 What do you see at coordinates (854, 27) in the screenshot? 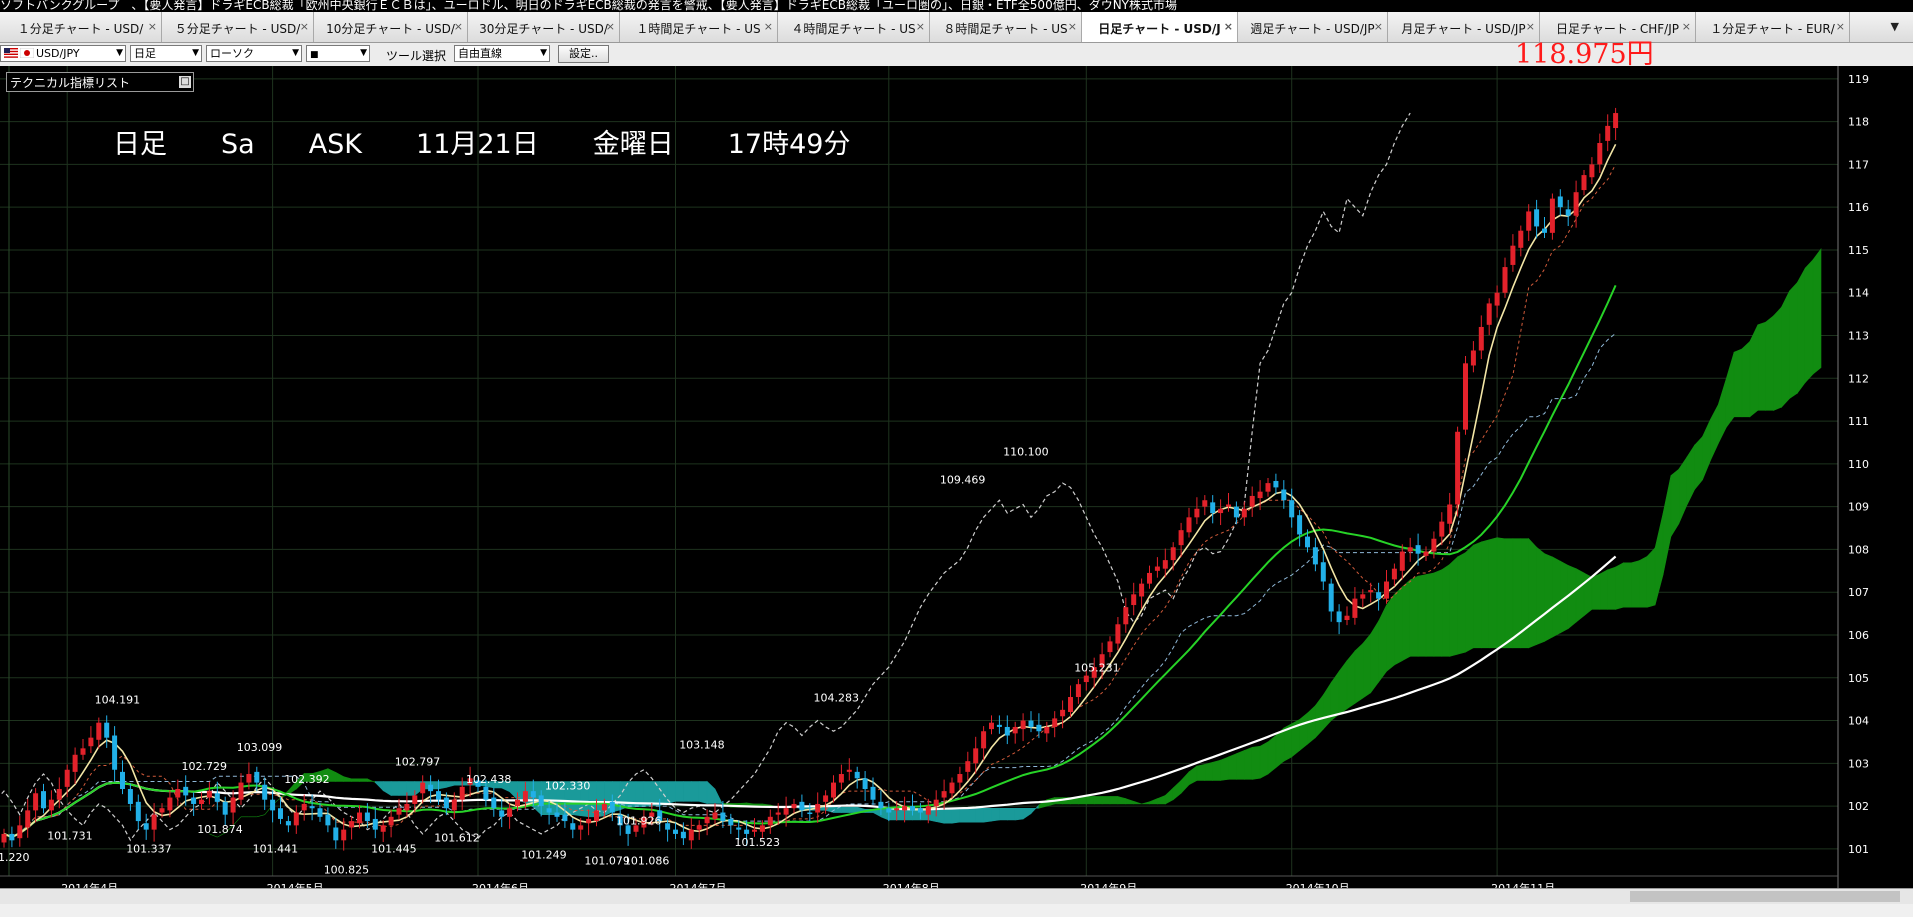
I see `tab-chart-5: ４時間足チャート - US ×` at bounding box center [854, 27].